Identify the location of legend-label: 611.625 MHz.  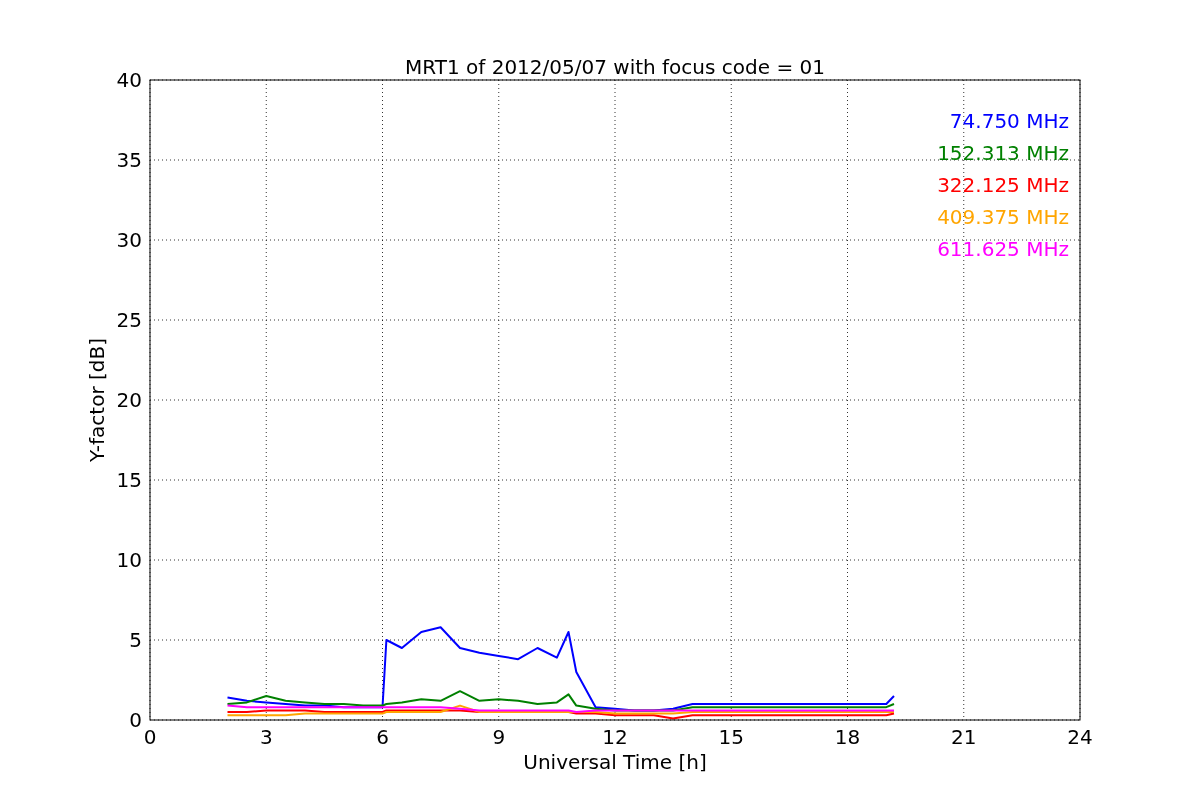
(1003, 249).